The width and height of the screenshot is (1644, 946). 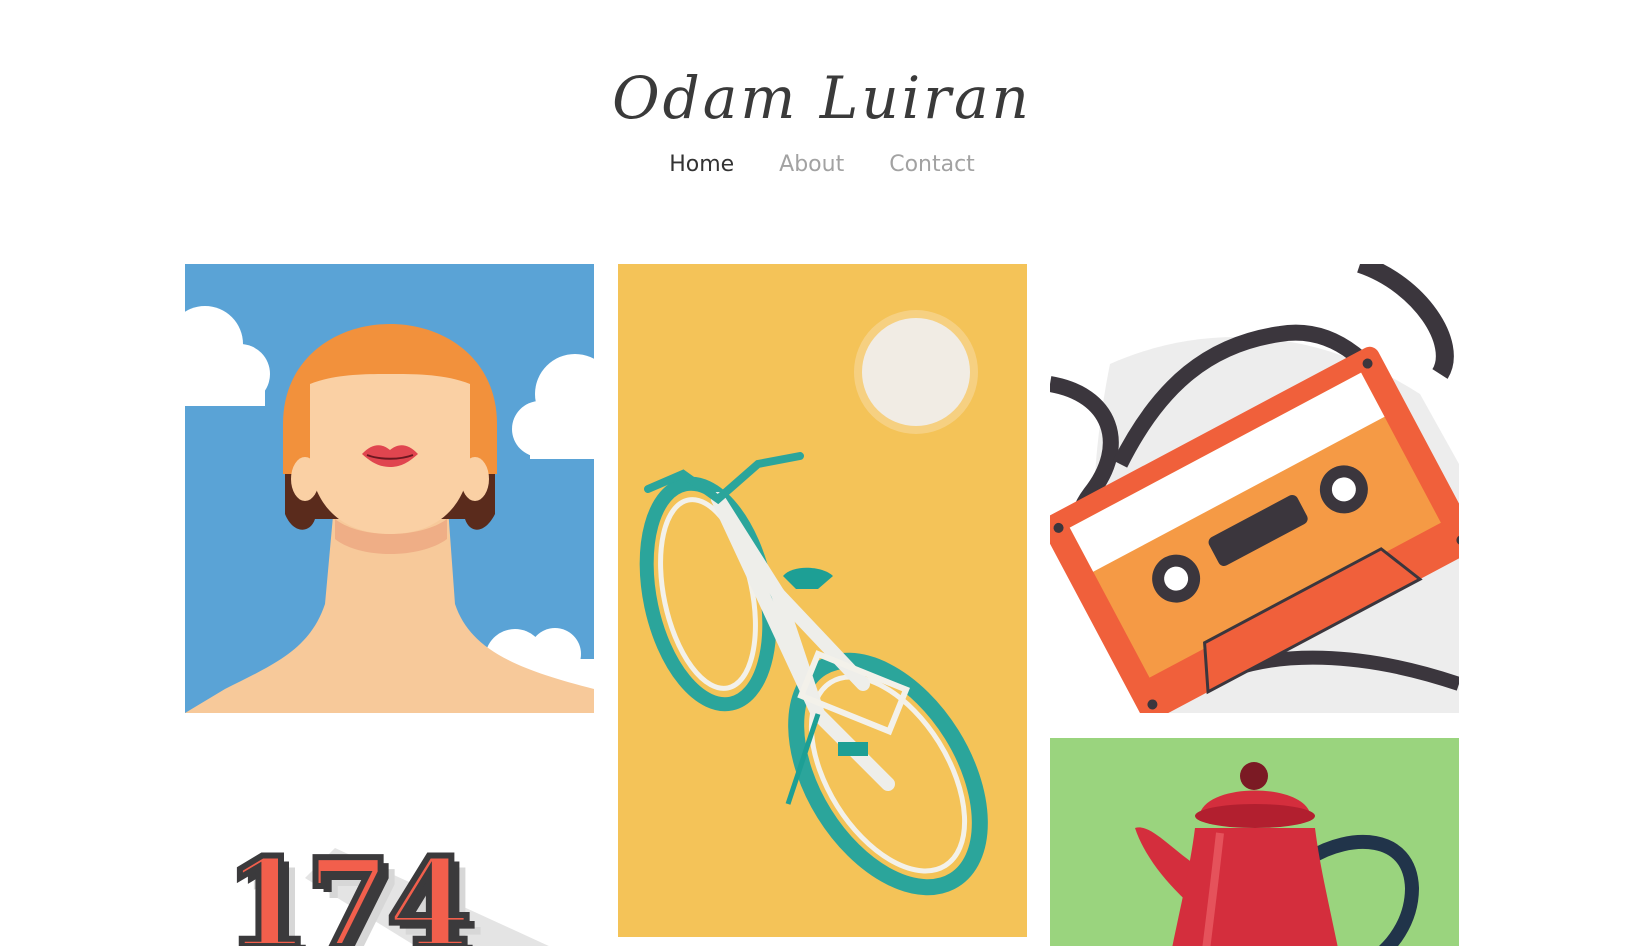 I want to click on main-nav: Home About Contact, so click(x=822, y=165).